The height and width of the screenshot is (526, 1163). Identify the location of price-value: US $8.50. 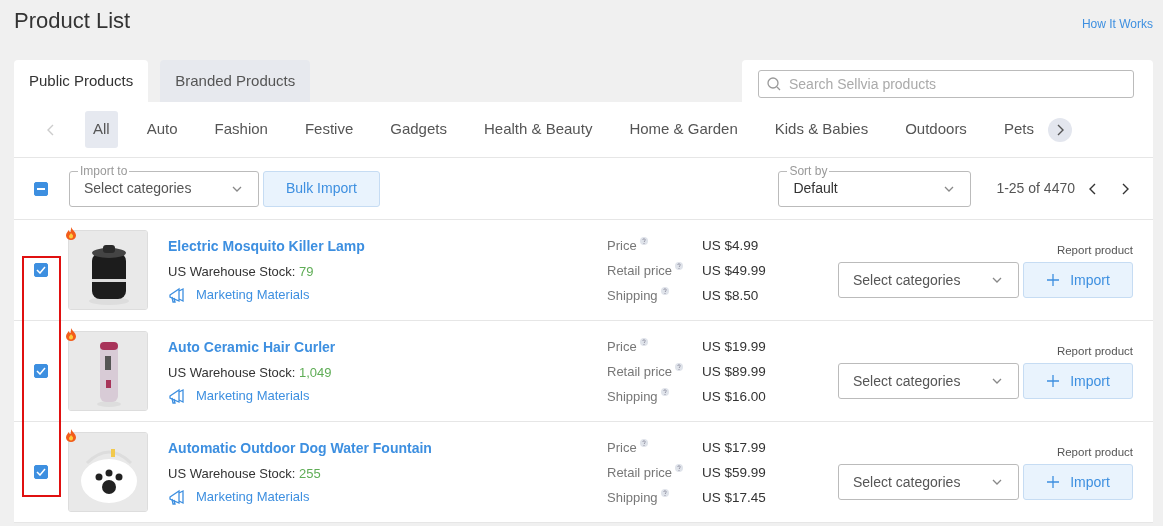
(730, 295).